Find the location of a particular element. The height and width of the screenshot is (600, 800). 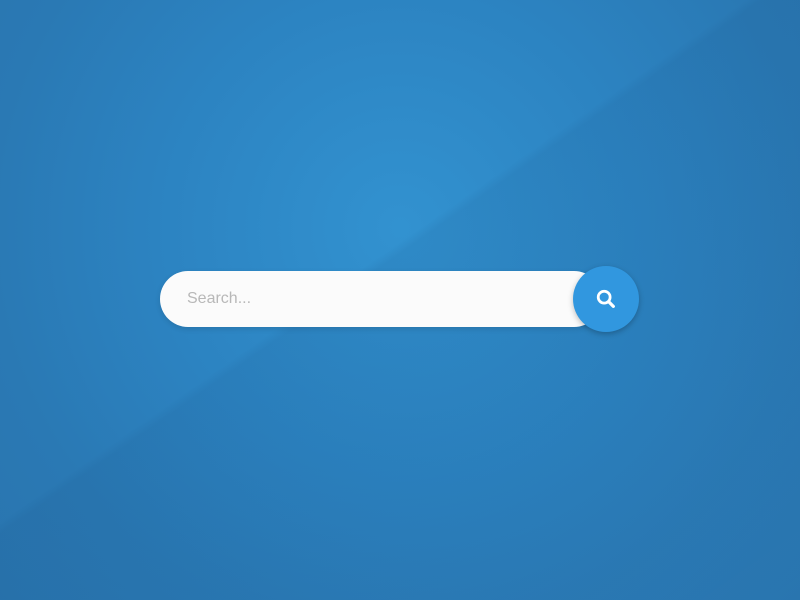

search-field-container is located at coordinates (381, 299).